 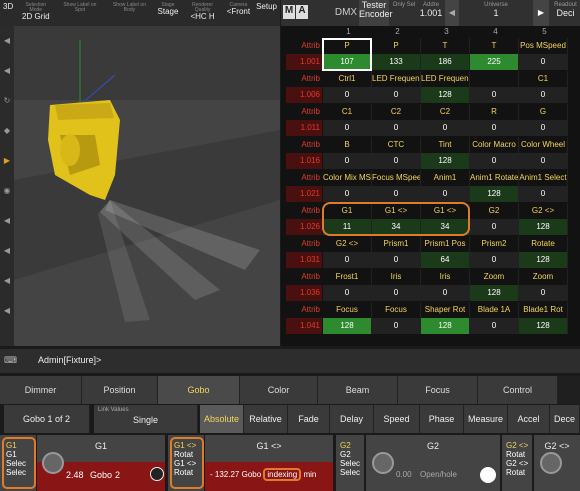 What do you see at coordinates (35, 13) in the screenshot?
I see `selection-mode: Selection Mode 2D Grid` at bounding box center [35, 13].